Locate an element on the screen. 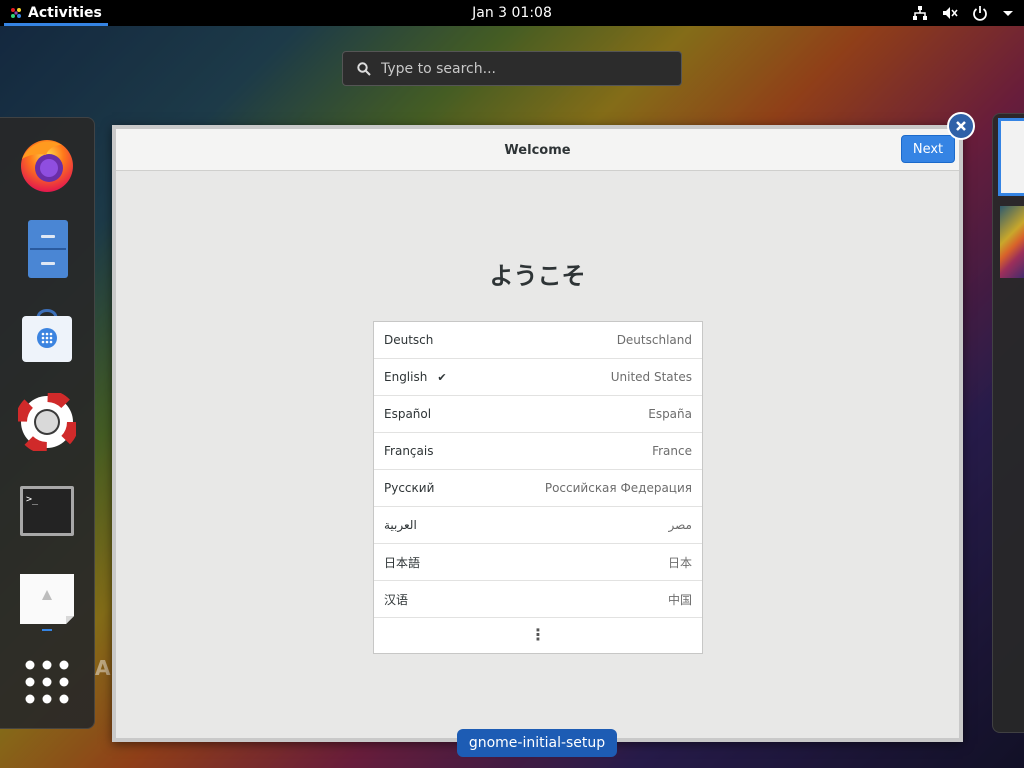 Image resolution: width=1024 pixels, height=768 pixels. language-country: United States is located at coordinates (651, 377).